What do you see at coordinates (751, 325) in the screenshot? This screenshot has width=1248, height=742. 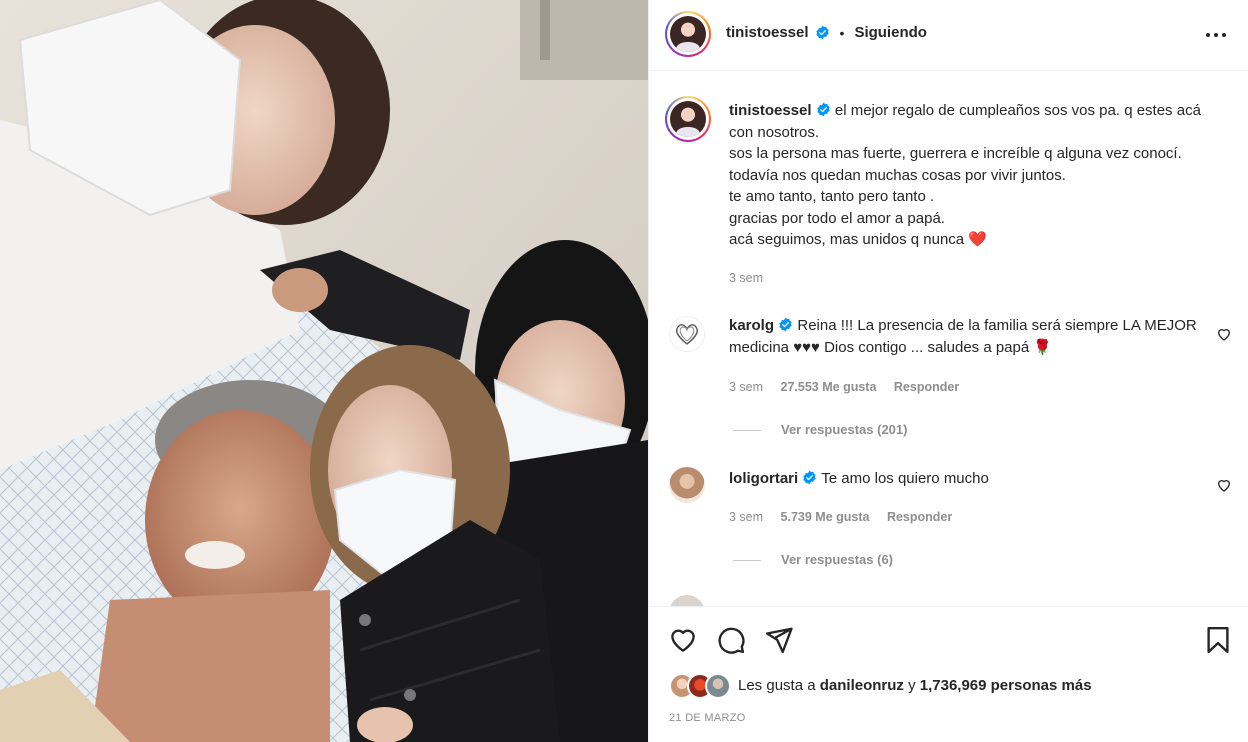 I see `comment-username: karolg` at bounding box center [751, 325].